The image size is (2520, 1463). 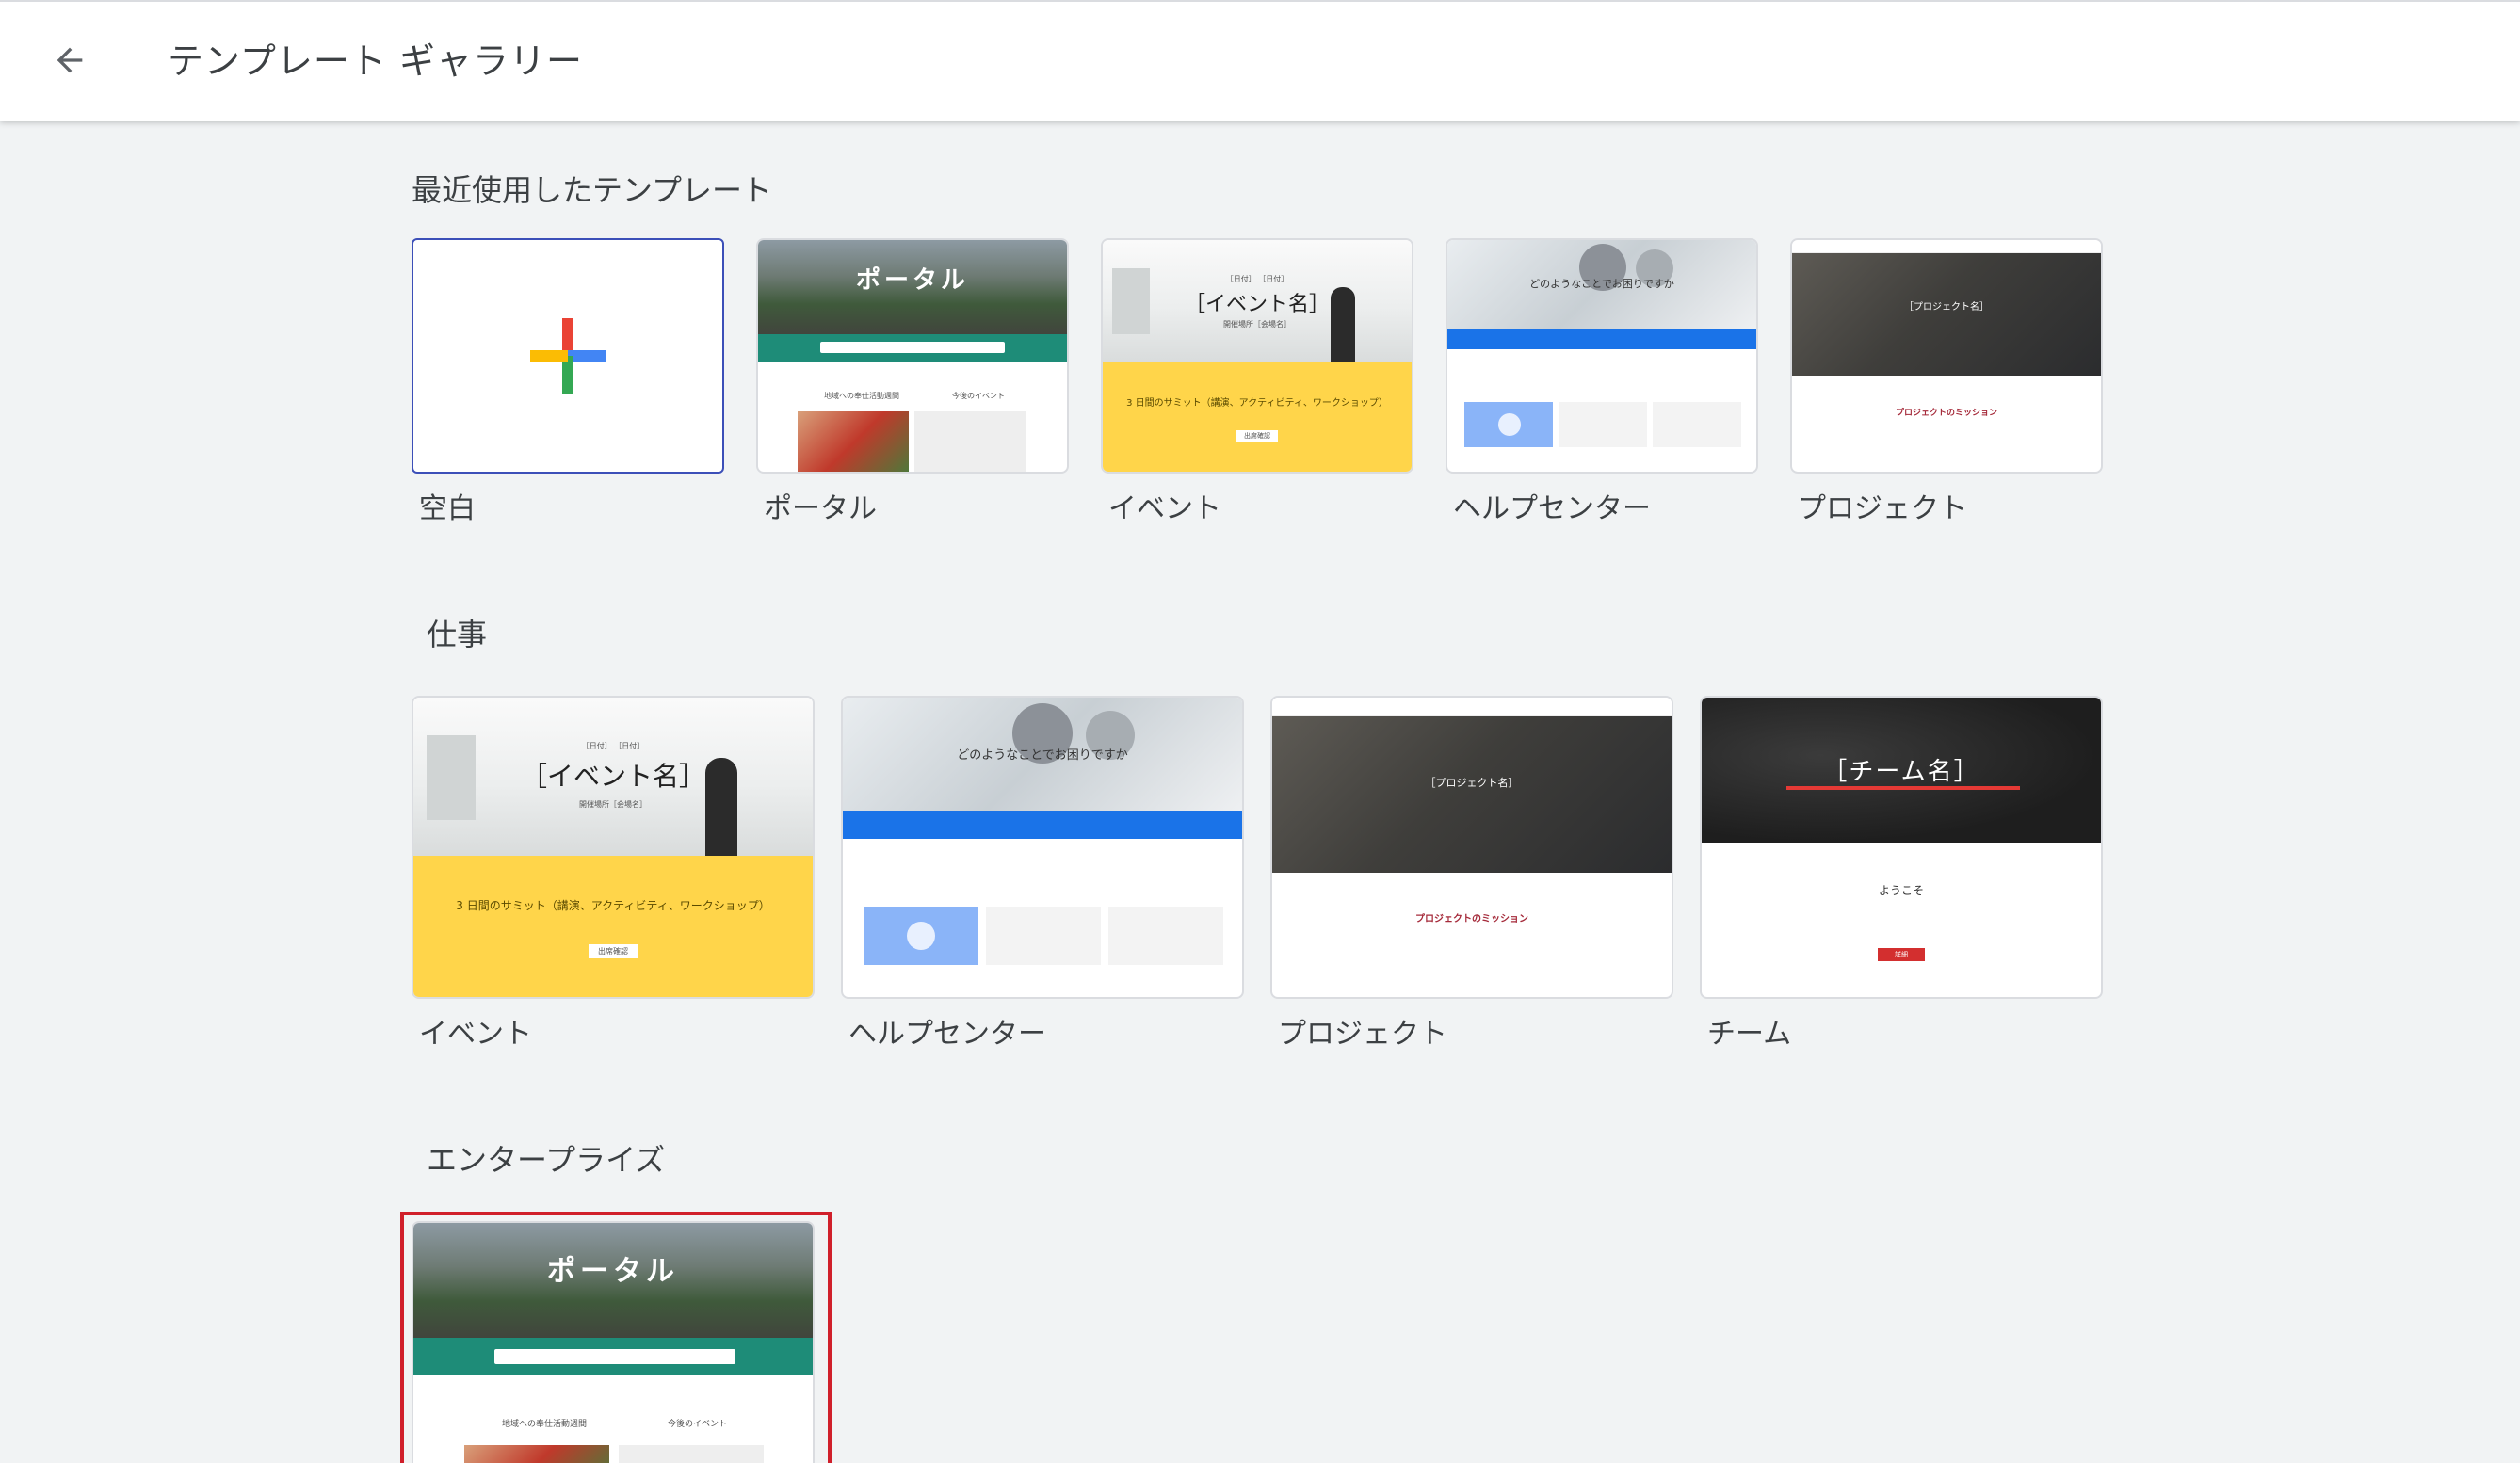 I want to click on plus-icon, so click(x=568, y=356).